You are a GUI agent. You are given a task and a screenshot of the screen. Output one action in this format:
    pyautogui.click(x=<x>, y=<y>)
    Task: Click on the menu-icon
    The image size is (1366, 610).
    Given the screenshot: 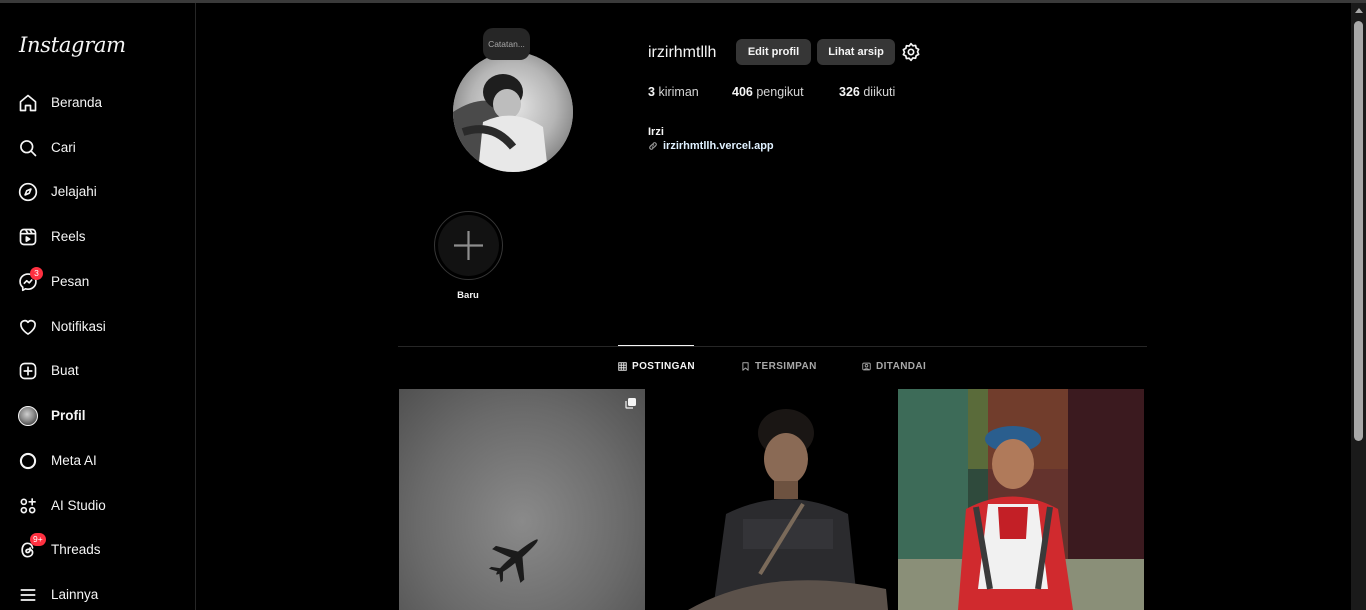 What is the action you would take?
    pyautogui.click(x=28, y=595)
    